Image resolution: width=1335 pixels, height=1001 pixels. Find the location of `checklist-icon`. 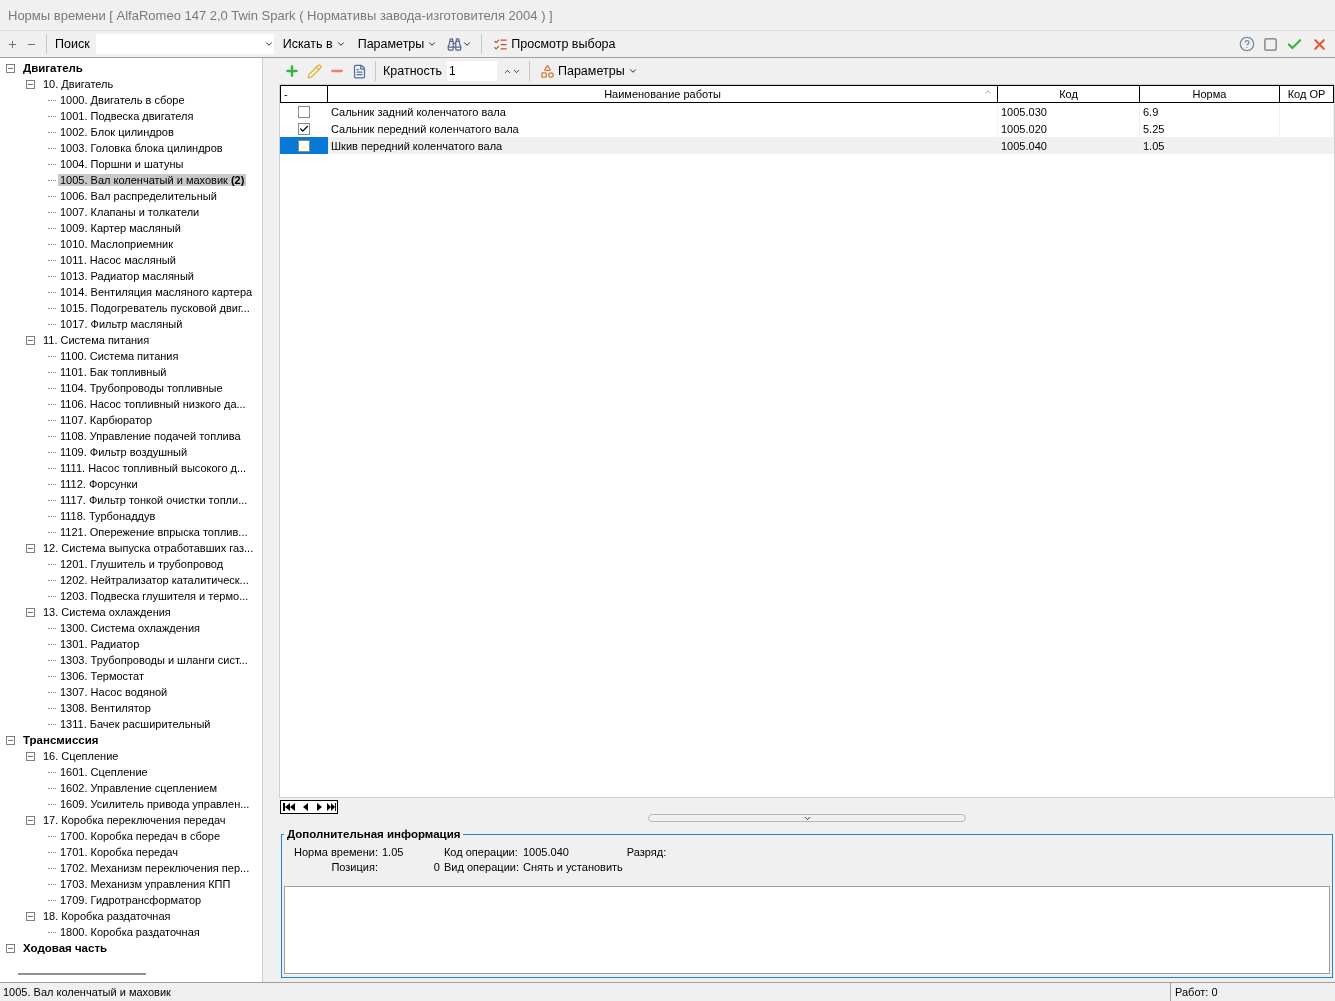

checklist-icon is located at coordinates (501, 44).